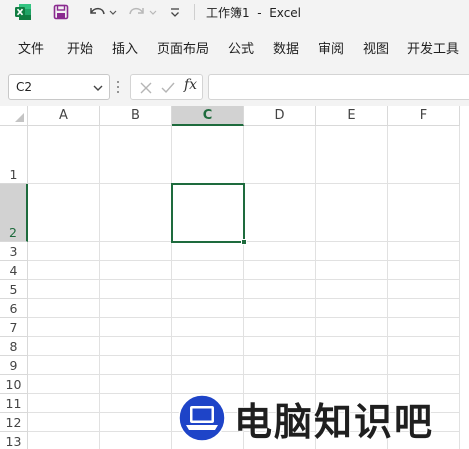 The width and height of the screenshot is (469, 449). What do you see at coordinates (14, 213) in the screenshot?
I see `row-header-2: 2` at bounding box center [14, 213].